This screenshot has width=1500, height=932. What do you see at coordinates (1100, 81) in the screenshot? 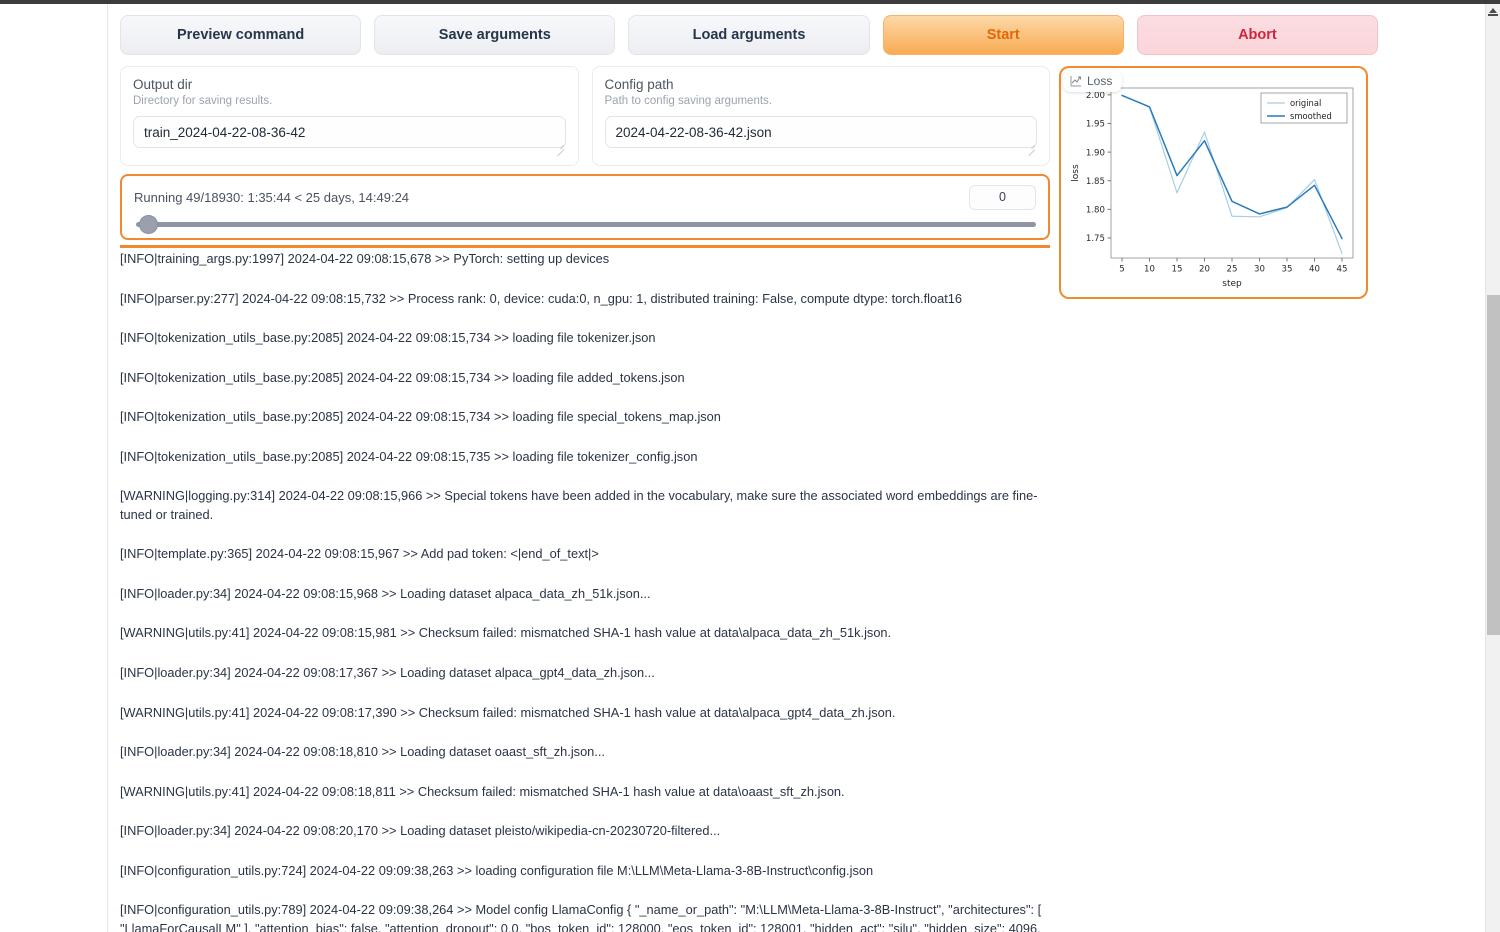
I see `loss-tab-label: Loss` at bounding box center [1100, 81].